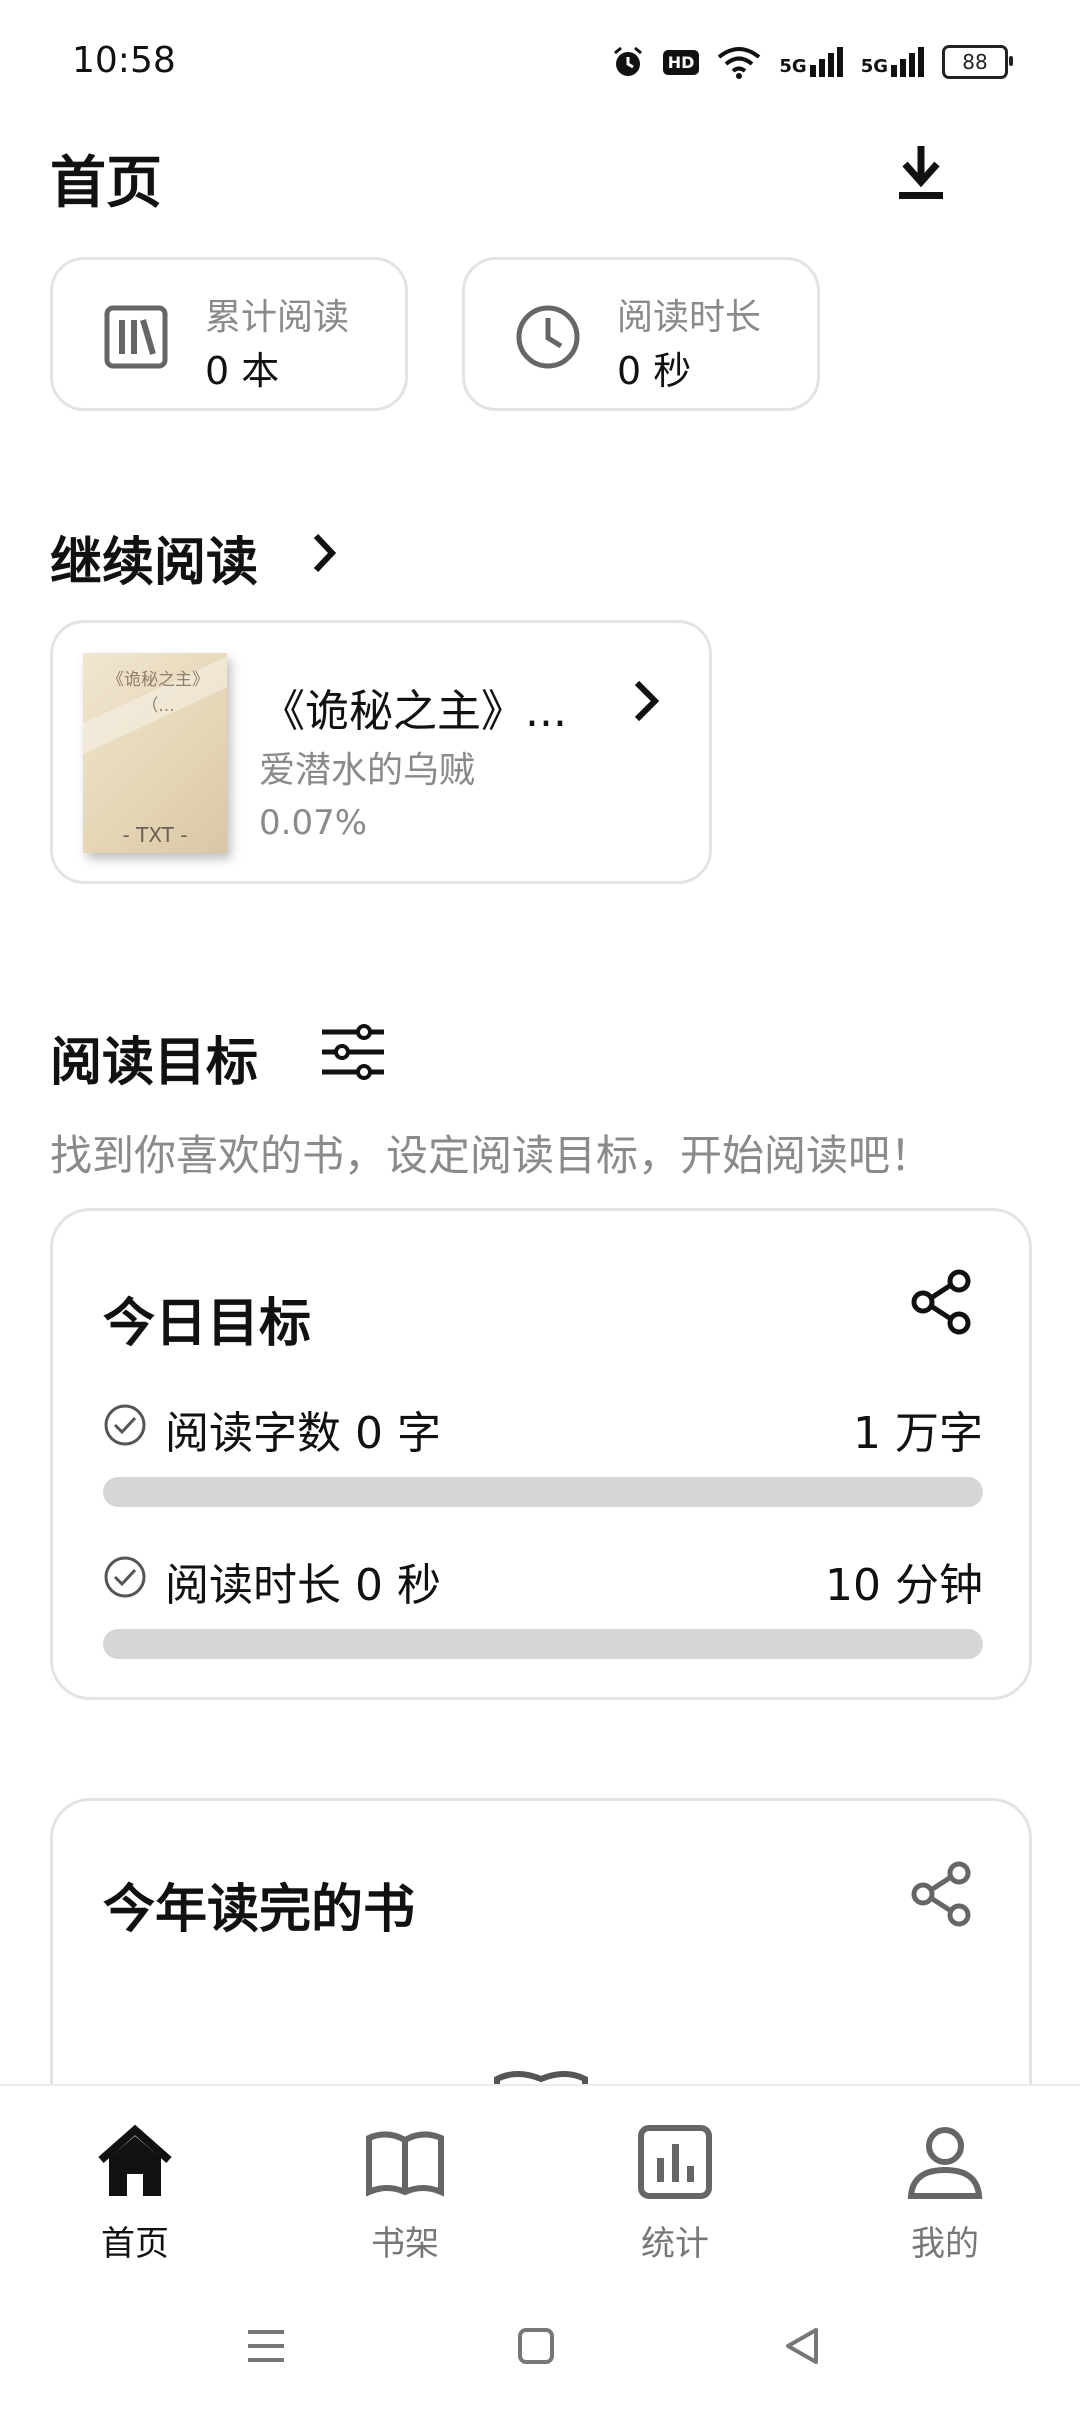  I want to click on book-open-icon, so click(405, 2164).